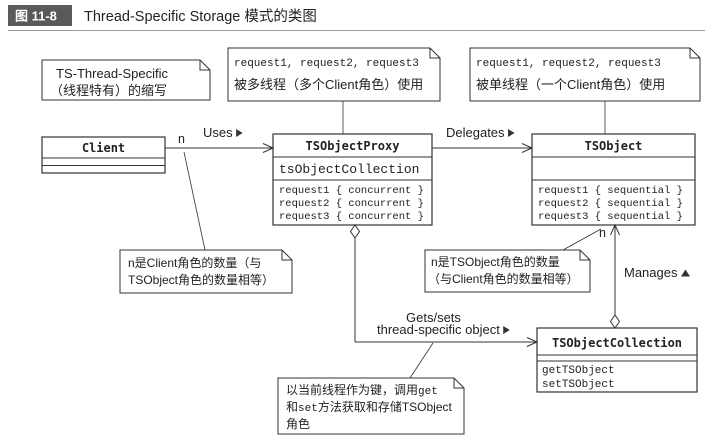  I want to click on class-operation: setTSObject, so click(578, 385).